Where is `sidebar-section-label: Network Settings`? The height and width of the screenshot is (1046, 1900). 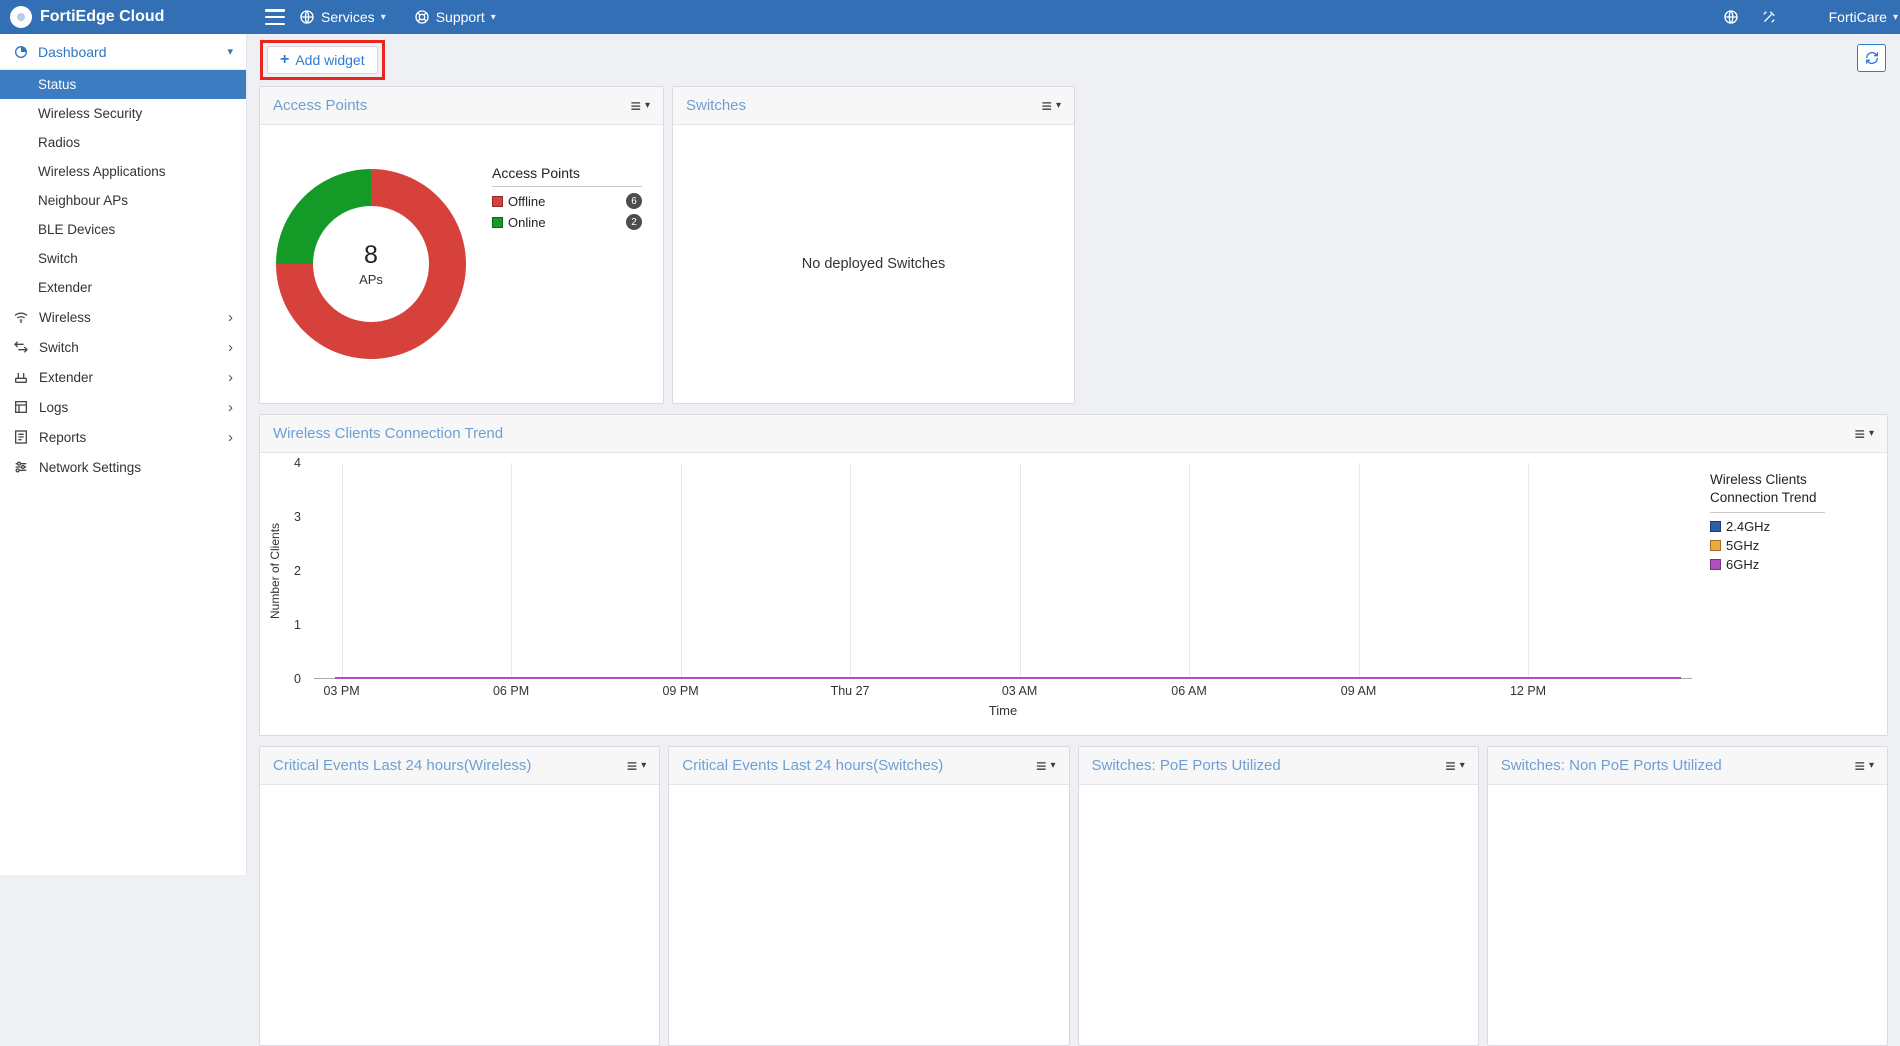 sidebar-section-label: Network Settings is located at coordinates (90, 467).